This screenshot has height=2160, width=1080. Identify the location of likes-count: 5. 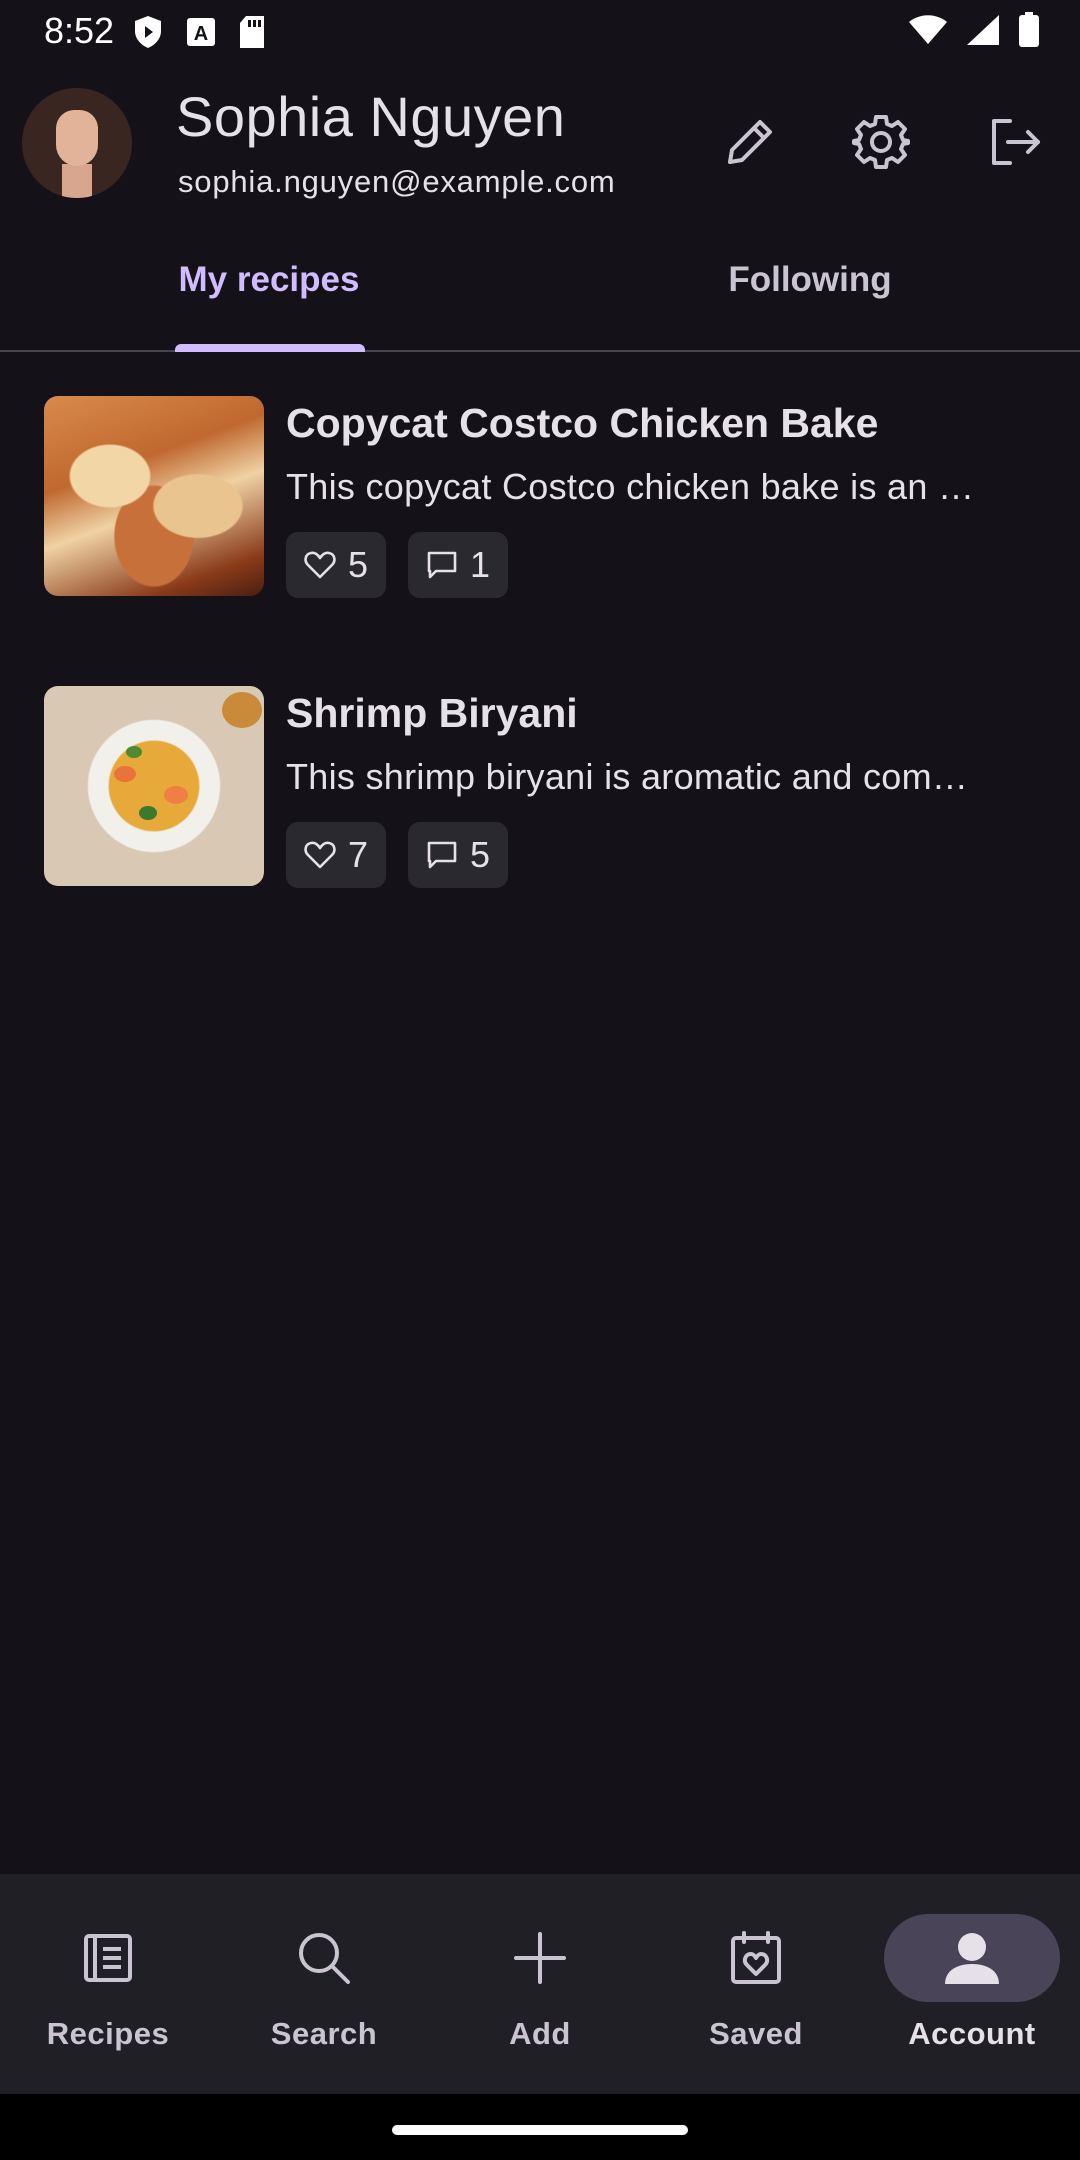
(358, 564).